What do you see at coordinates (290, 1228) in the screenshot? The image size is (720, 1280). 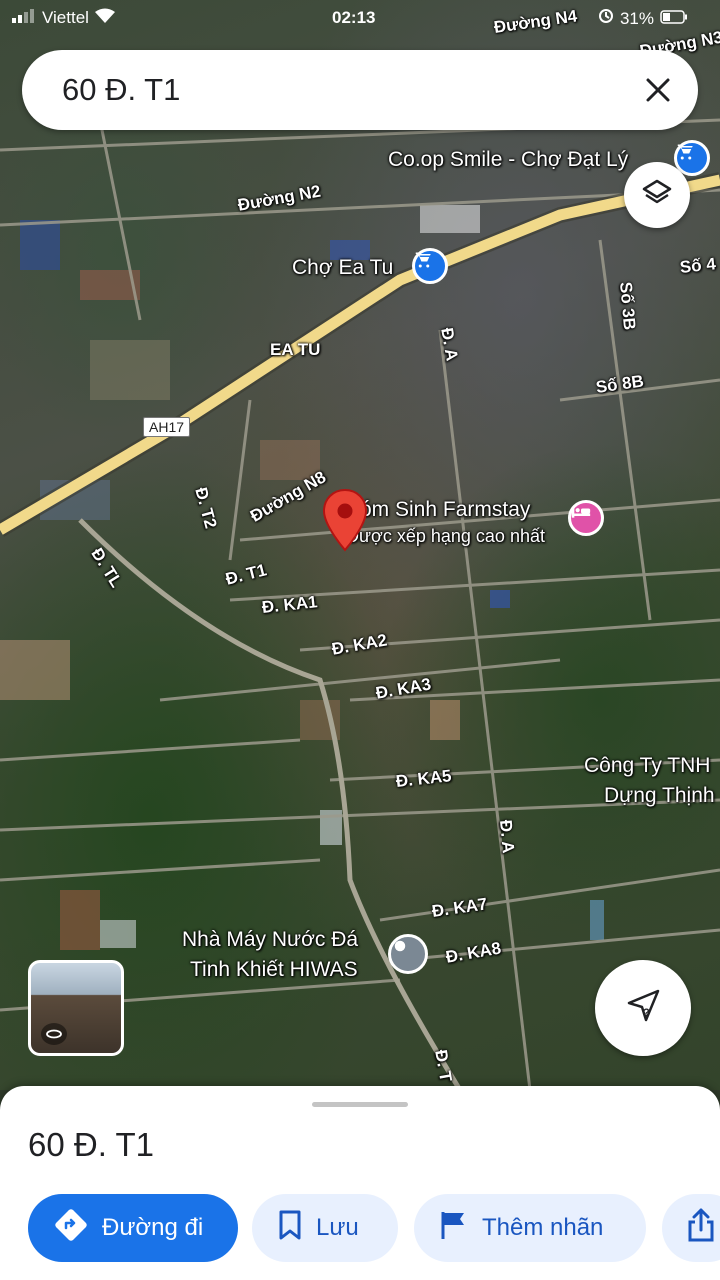 I see `bookmark-icon` at bounding box center [290, 1228].